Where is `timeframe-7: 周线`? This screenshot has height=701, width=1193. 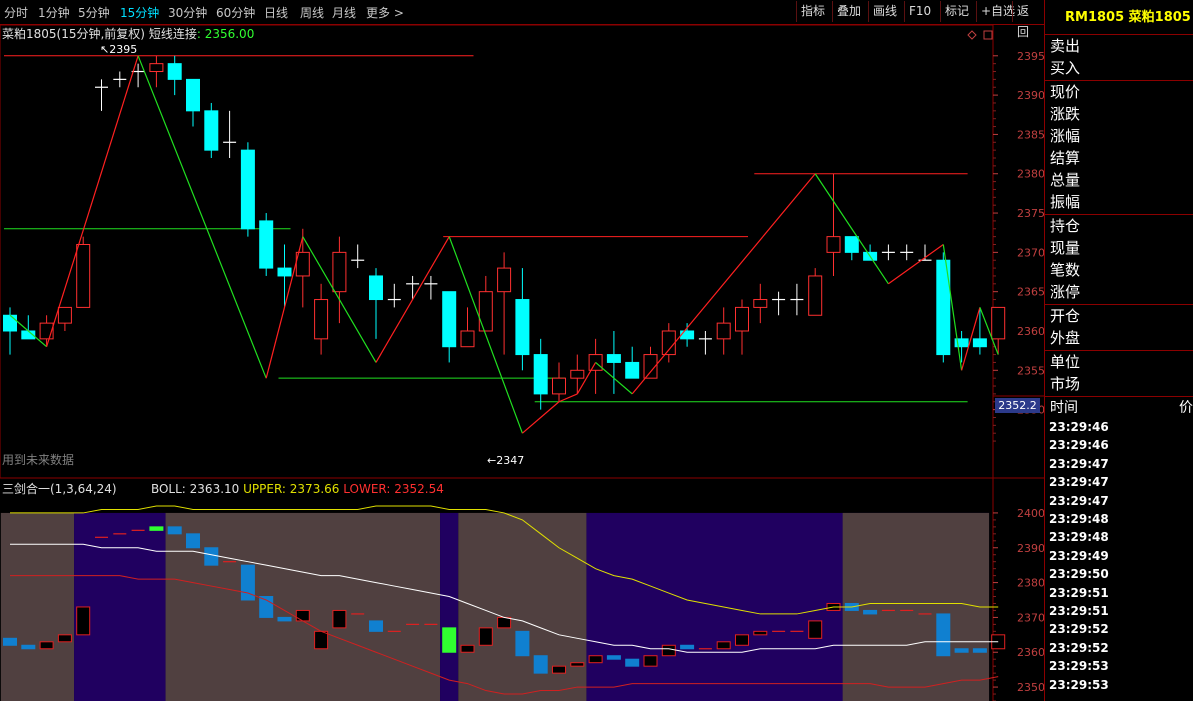 timeframe-7: 周线 is located at coordinates (312, 12).